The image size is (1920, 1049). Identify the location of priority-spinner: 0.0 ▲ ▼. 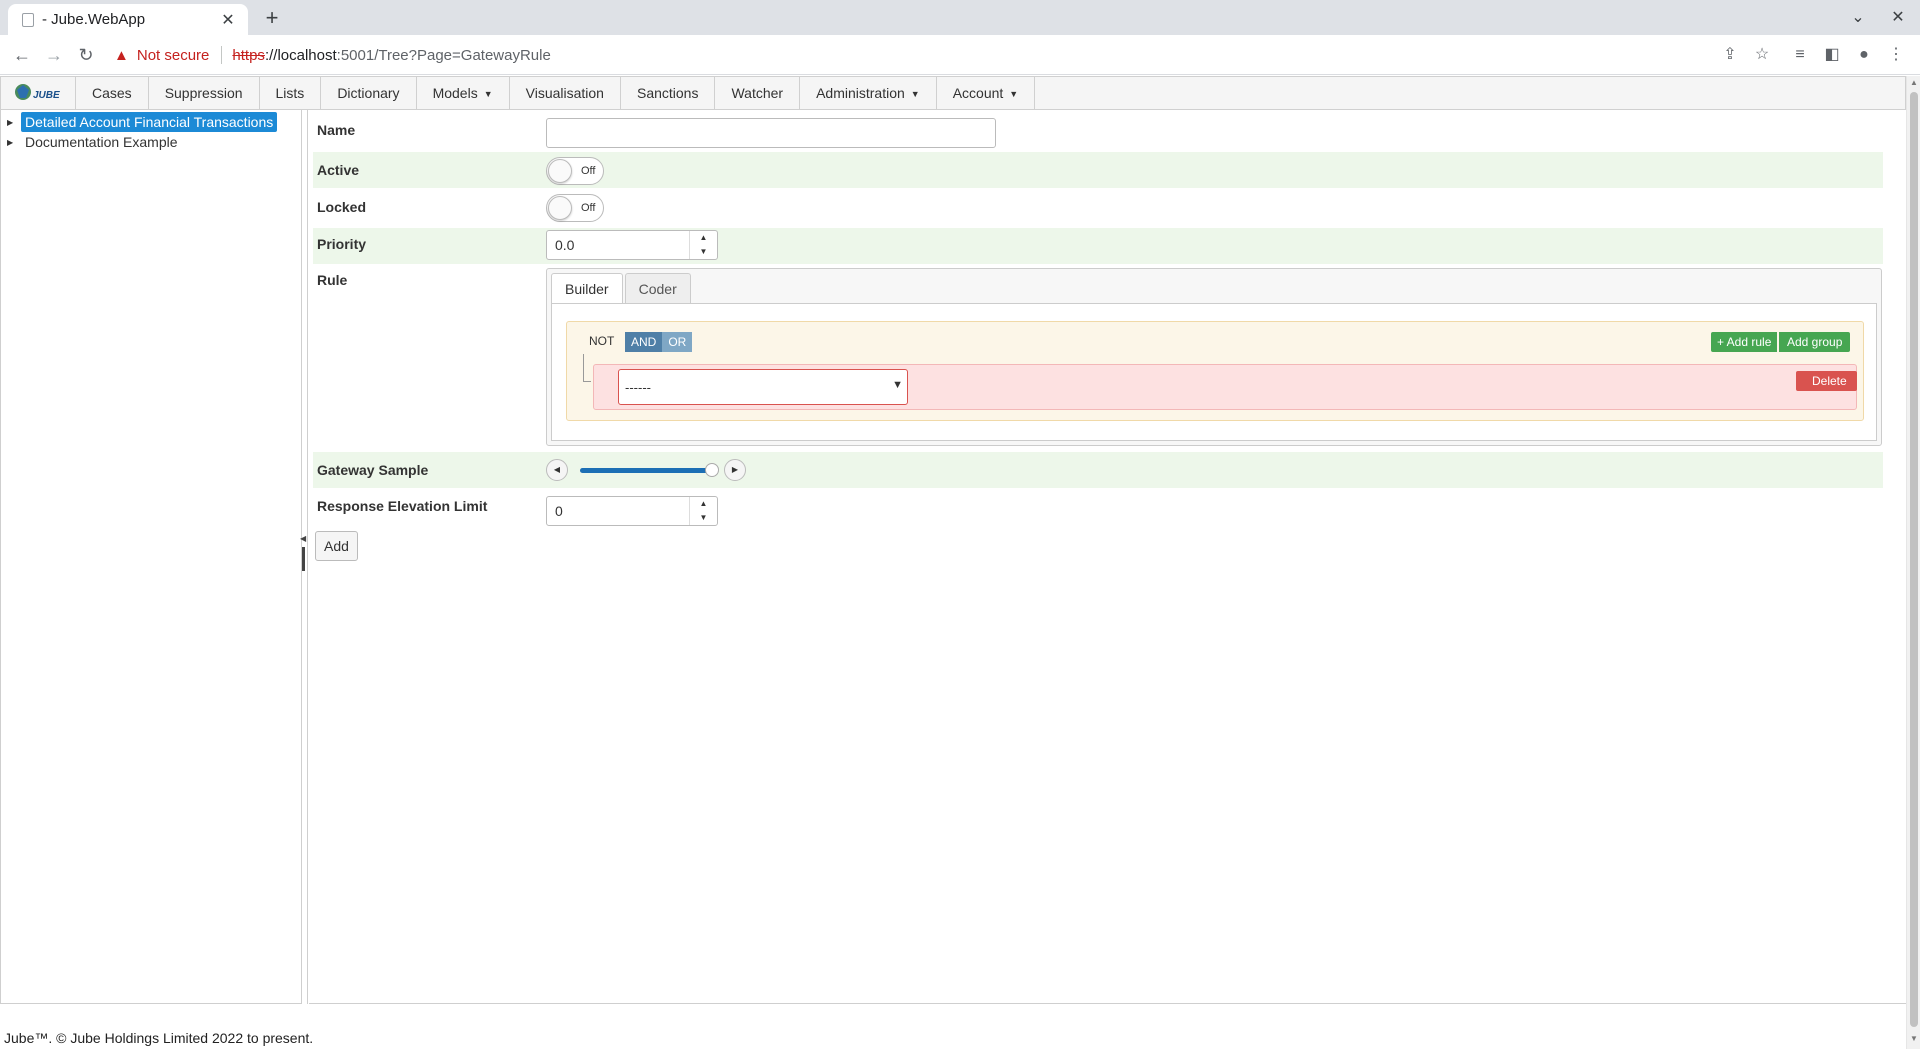
(632, 245).